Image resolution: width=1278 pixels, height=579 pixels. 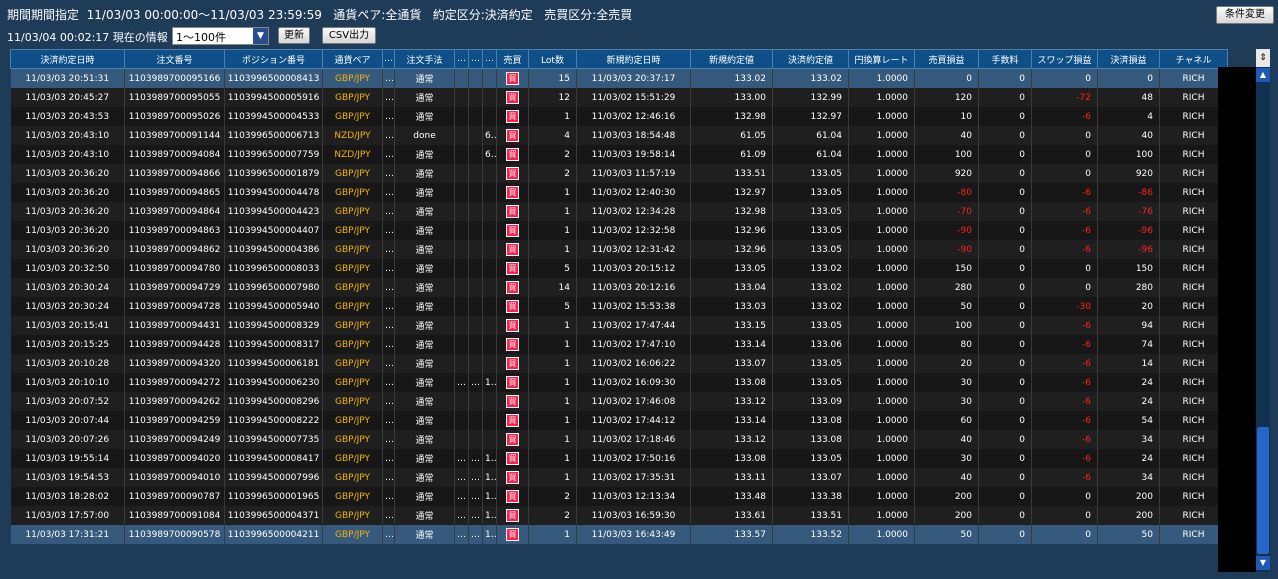 I want to click on cell-lot: 5, so click(x=552, y=268).